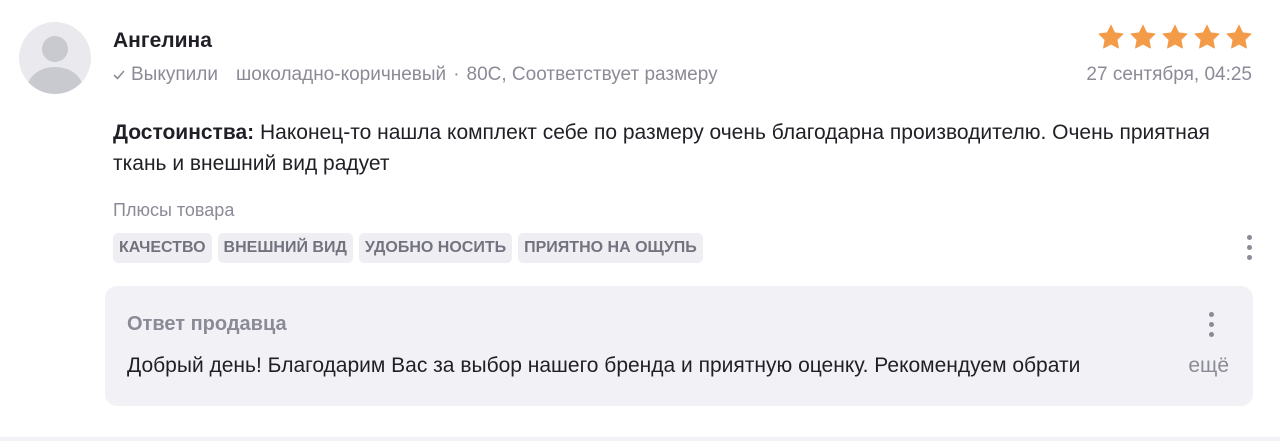  What do you see at coordinates (435, 248) in the screenshot?
I see `pros-tag: УДОБНО НОСИТЬ` at bounding box center [435, 248].